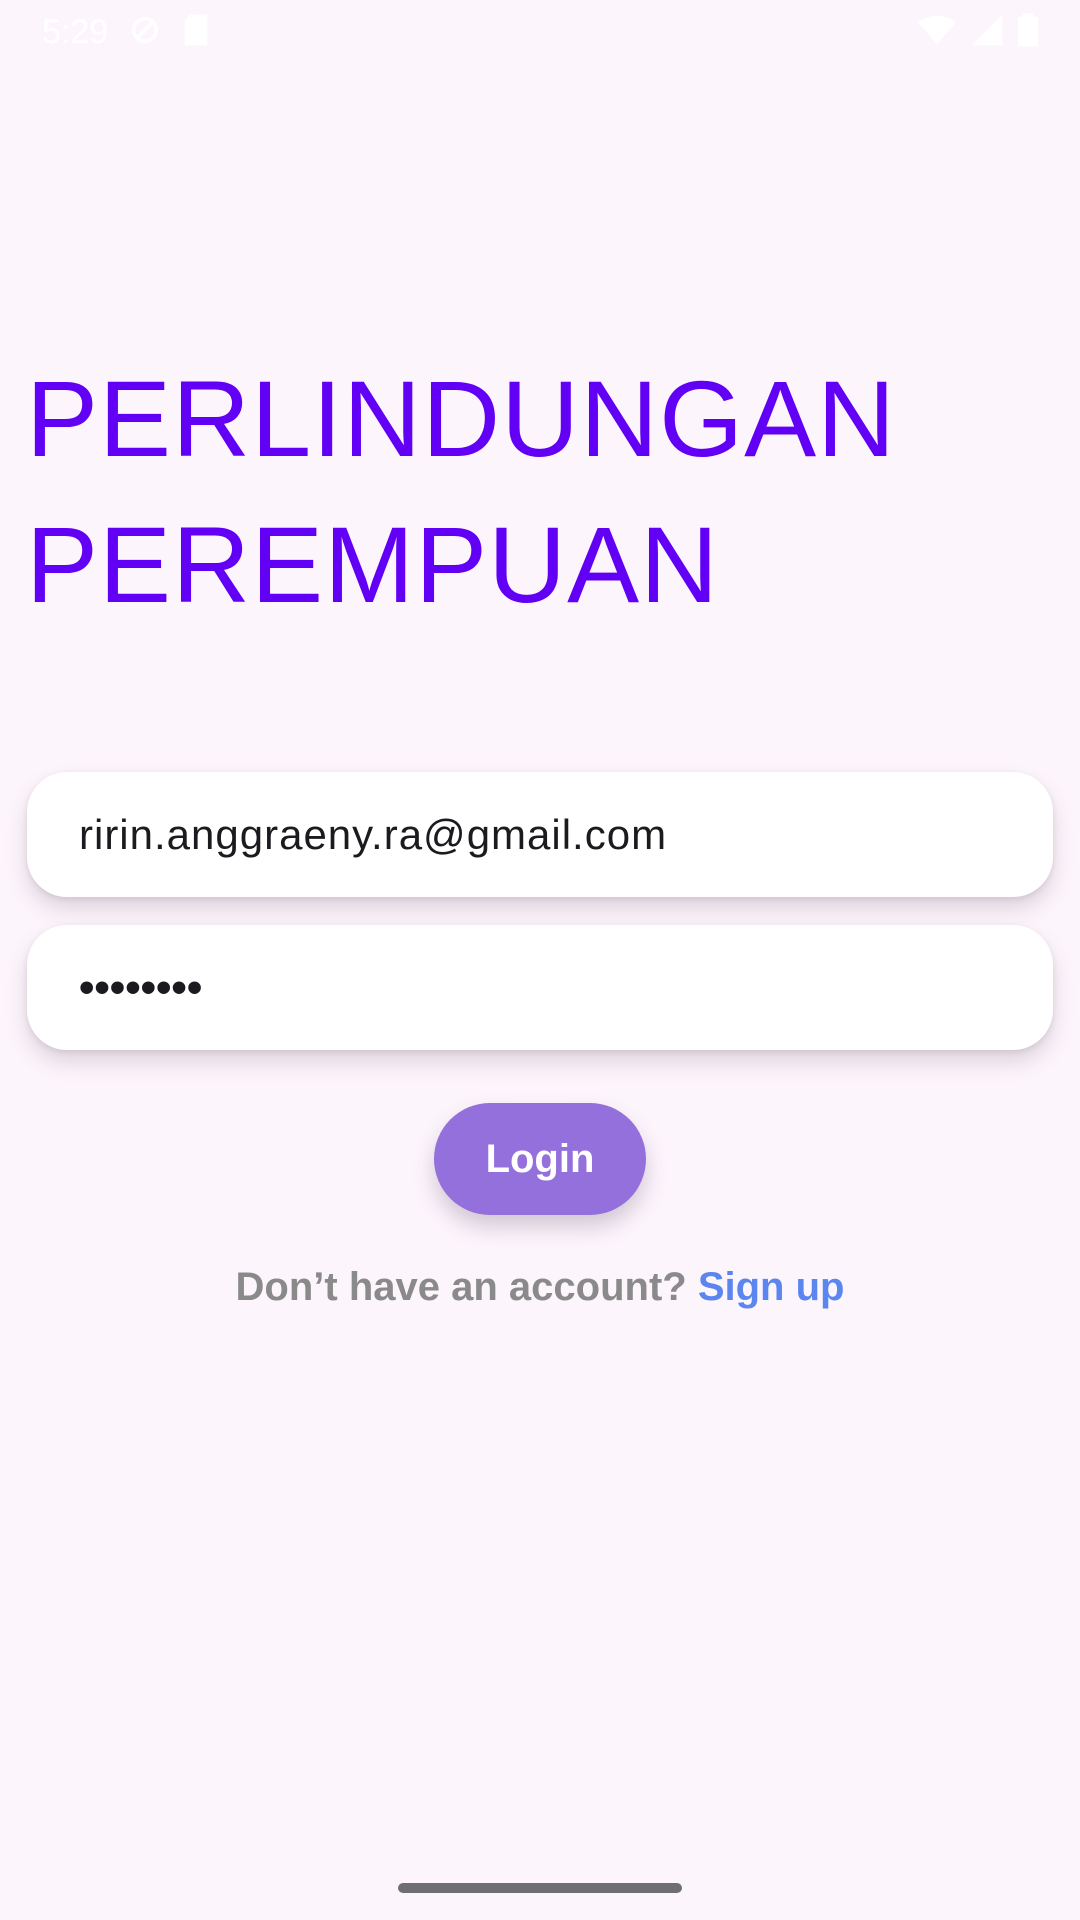 Image resolution: width=1080 pixels, height=1920 pixels. What do you see at coordinates (140, 988) in the screenshot?
I see `password-input: ••••••••` at bounding box center [140, 988].